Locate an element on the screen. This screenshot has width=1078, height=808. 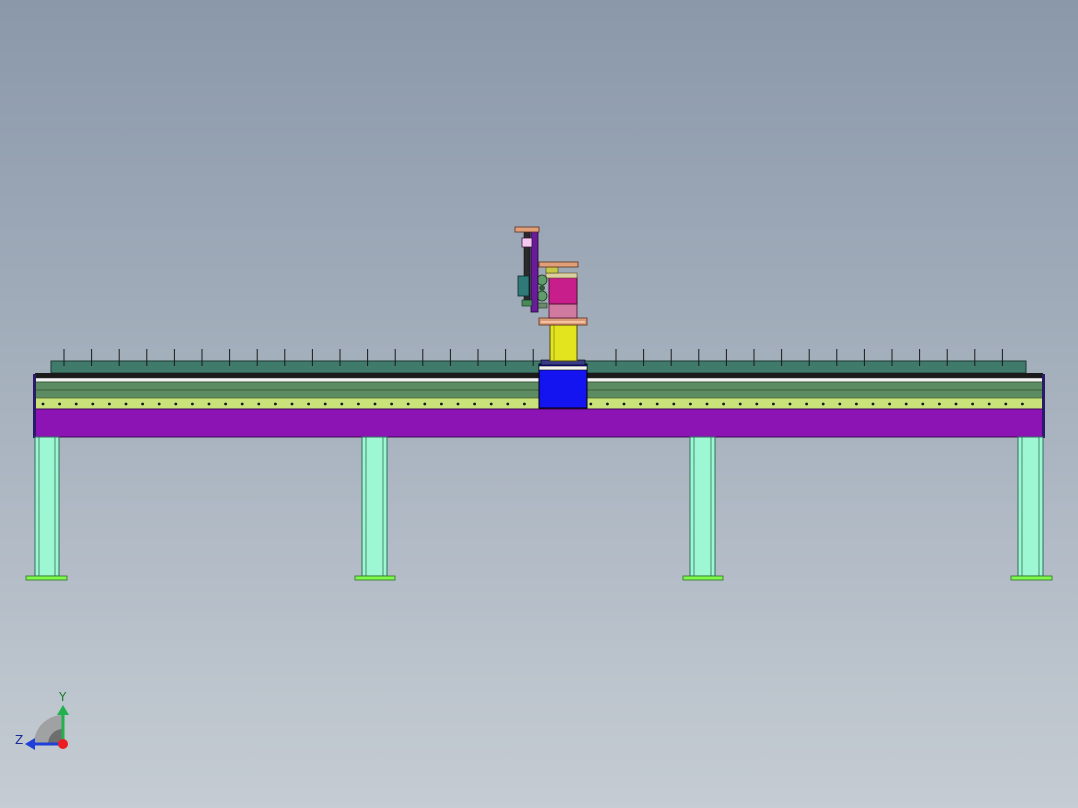
gantry-carriage is located at coordinates (563, 384).